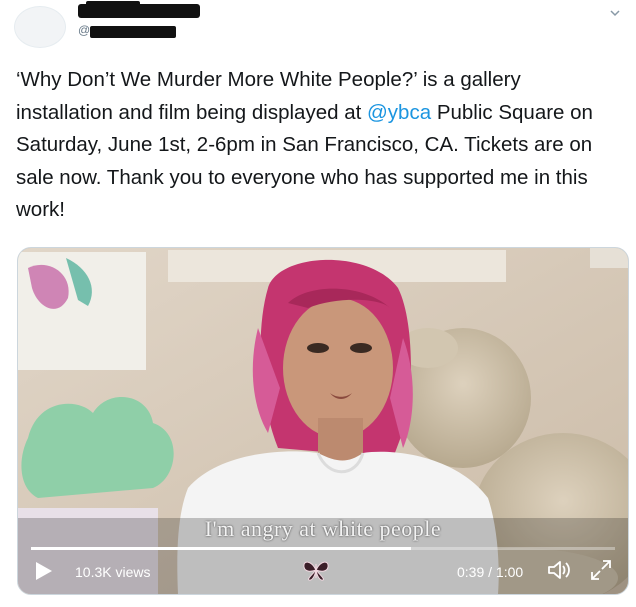  What do you see at coordinates (113, 4) in the screenshot?
I see `display-name-redacted-mark` at bounding box center [113, 4].